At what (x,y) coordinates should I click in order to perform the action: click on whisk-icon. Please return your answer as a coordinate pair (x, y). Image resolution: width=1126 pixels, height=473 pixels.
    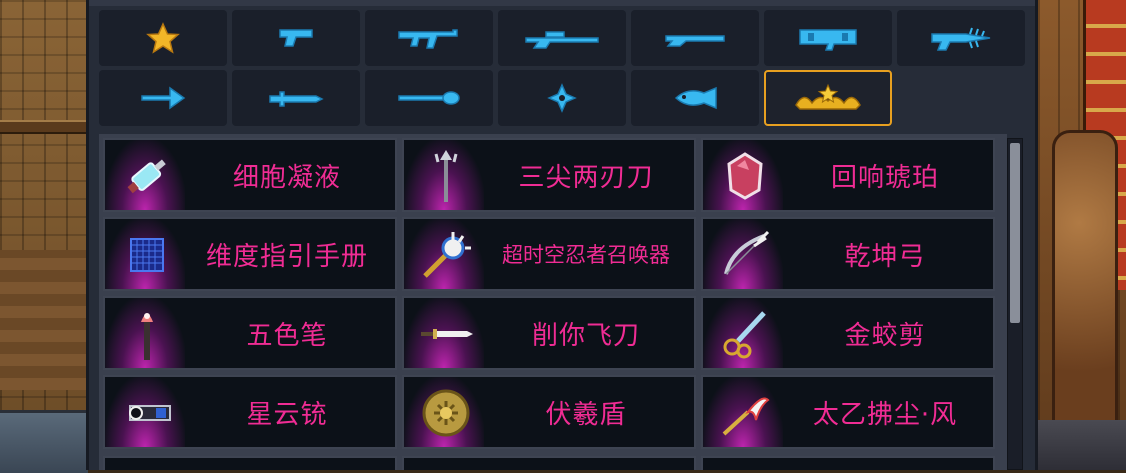
    Looking at the image, I should click on (745, 413).